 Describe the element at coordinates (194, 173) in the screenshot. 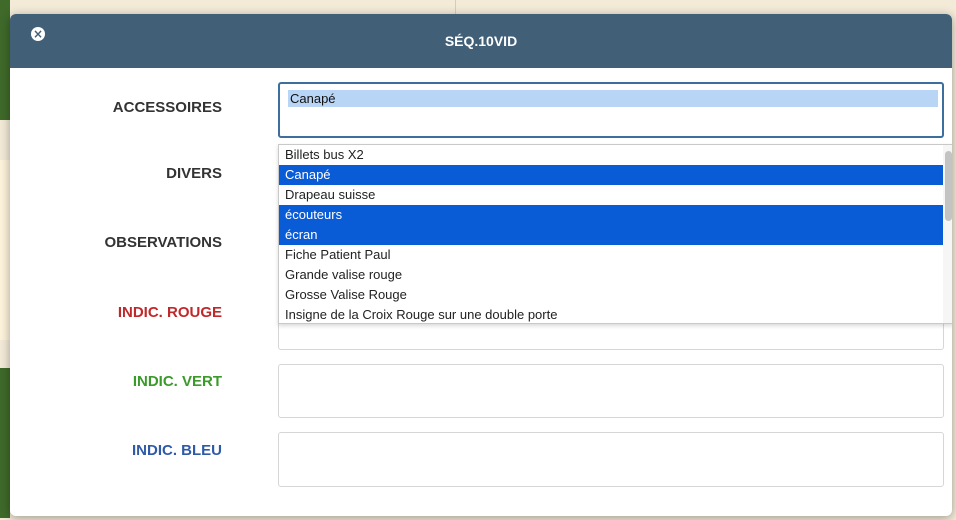

I see `label-divers: DIVERS` at that location.